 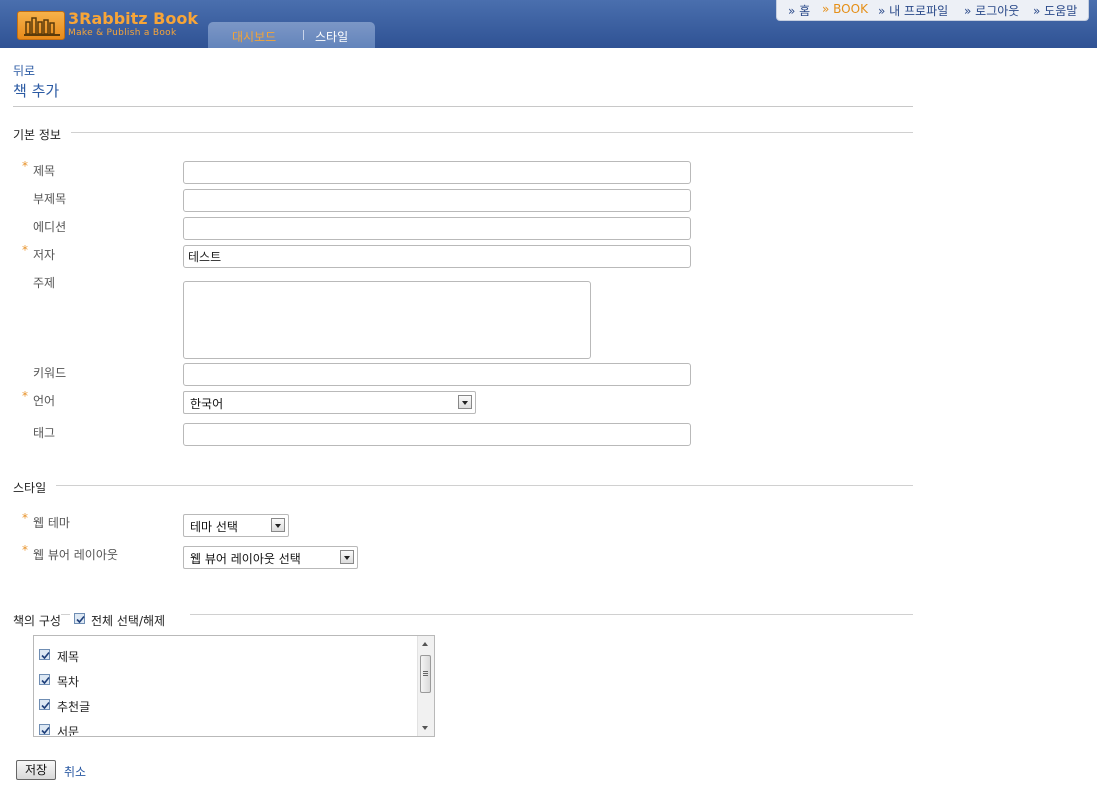 I want to click on listbox-scrollbar, so click(x=425, y=686).